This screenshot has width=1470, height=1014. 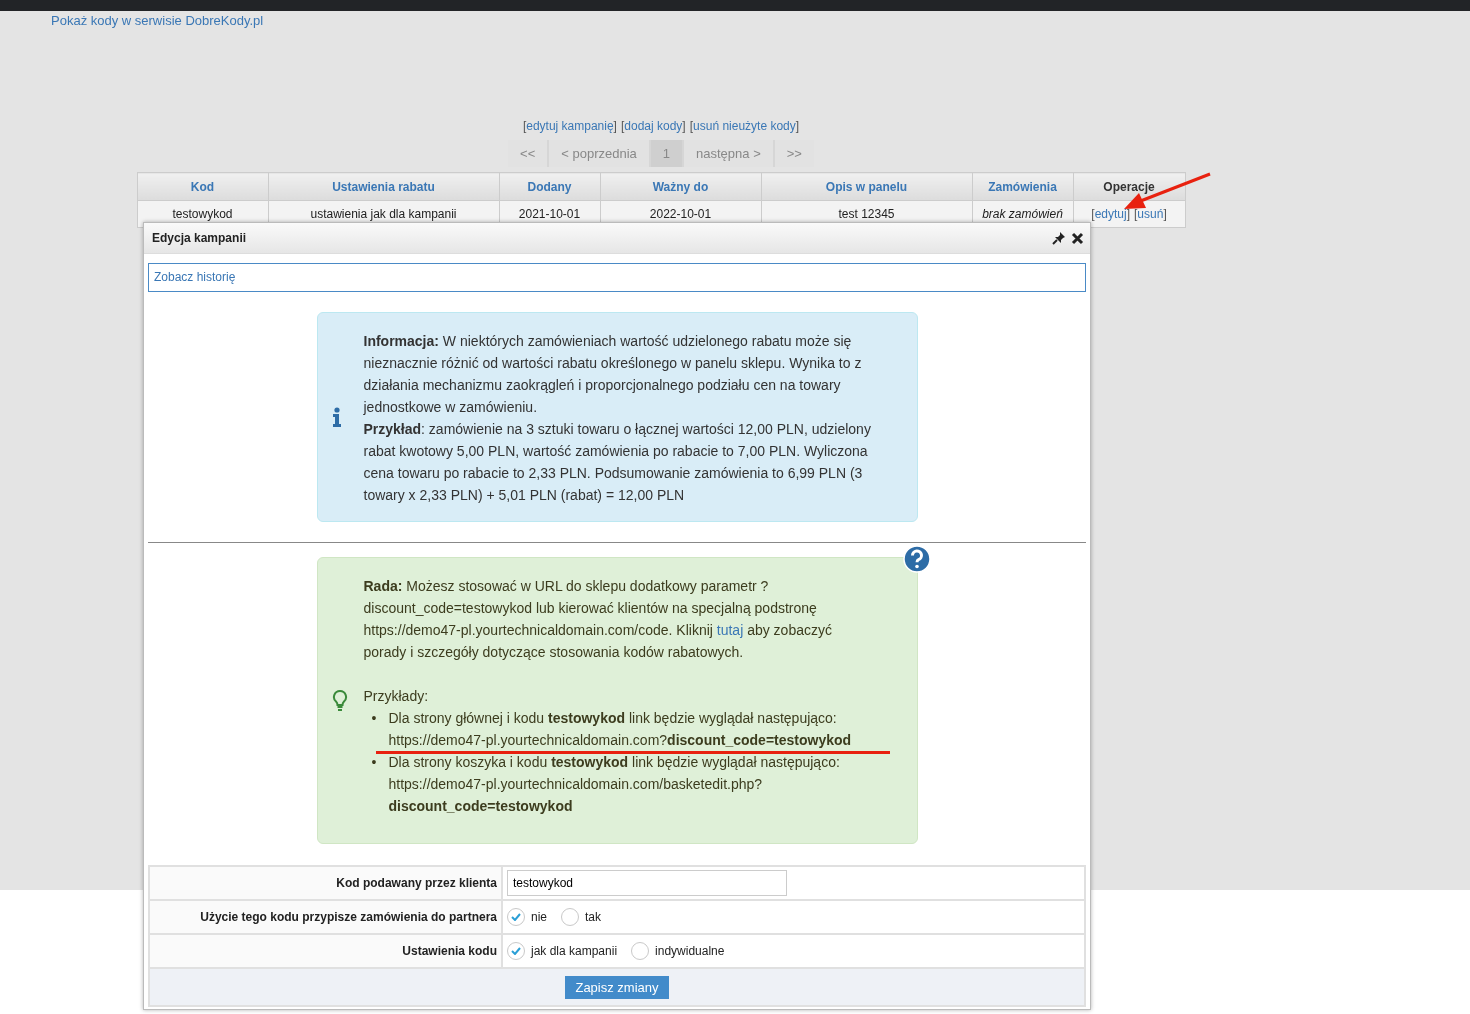 I want to click on column-header: Ważny do, so click(x=680, y=186).